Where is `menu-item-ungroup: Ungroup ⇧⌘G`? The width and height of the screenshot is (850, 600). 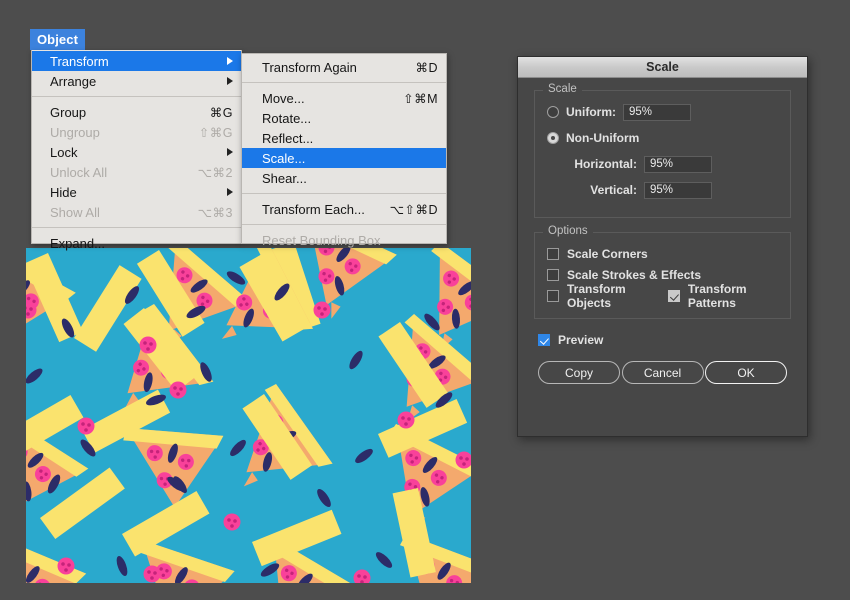
menu-item-ungroup: Ungroup ⇧⌘G is located at coordinates (136, 132).